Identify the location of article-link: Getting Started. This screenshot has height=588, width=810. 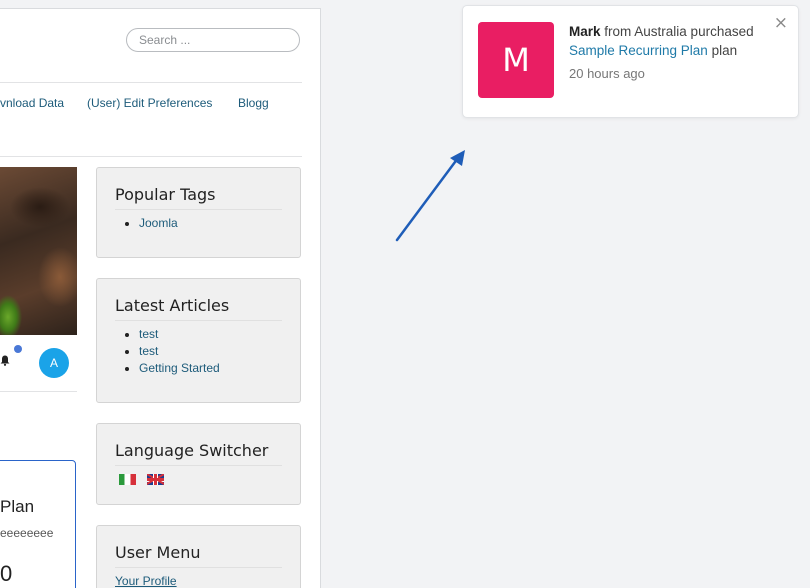
(179, 368).